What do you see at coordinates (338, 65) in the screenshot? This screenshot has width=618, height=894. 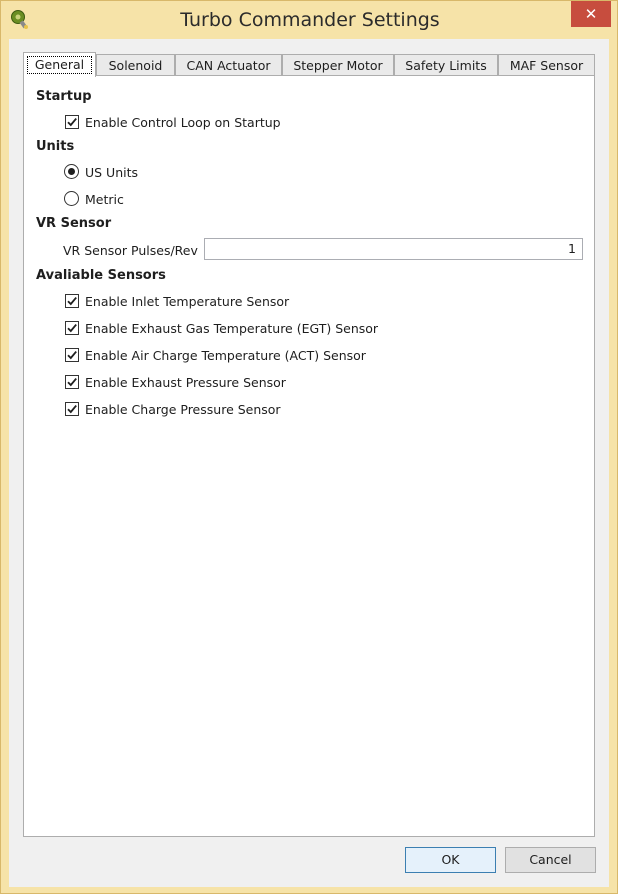 I see `tab-stepper-motor: Stepper Motor` at bounding box center [338, 65].